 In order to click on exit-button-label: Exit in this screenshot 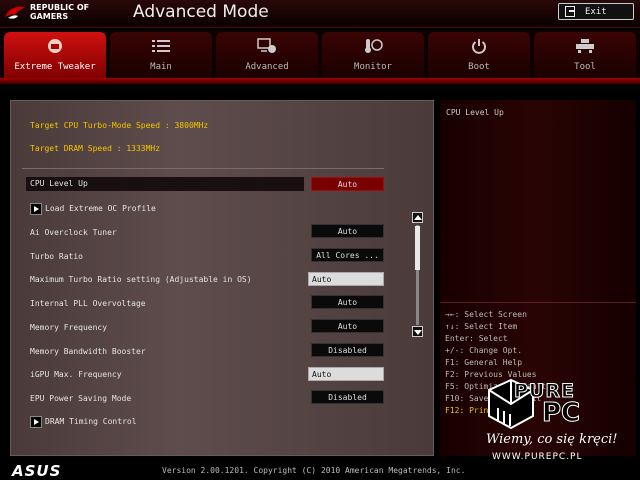, I will do `click(596, 11)`.